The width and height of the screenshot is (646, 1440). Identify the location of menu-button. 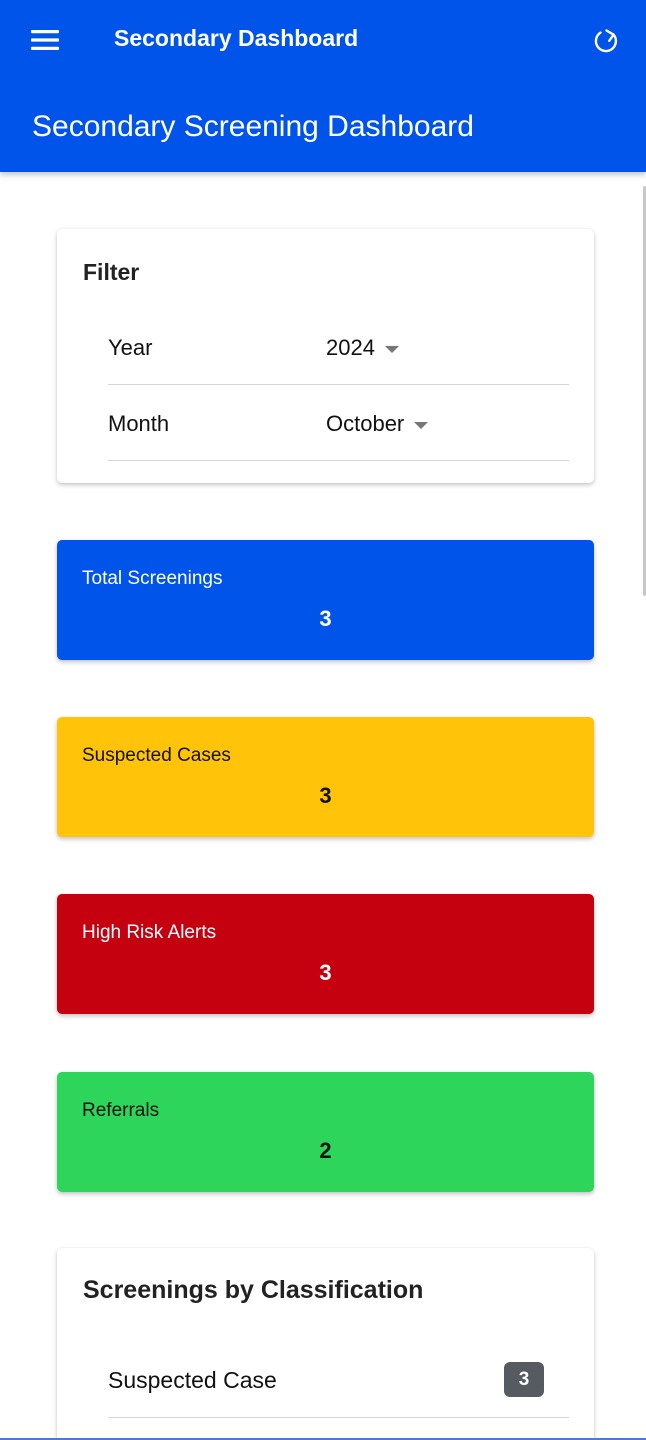
(45, 40).